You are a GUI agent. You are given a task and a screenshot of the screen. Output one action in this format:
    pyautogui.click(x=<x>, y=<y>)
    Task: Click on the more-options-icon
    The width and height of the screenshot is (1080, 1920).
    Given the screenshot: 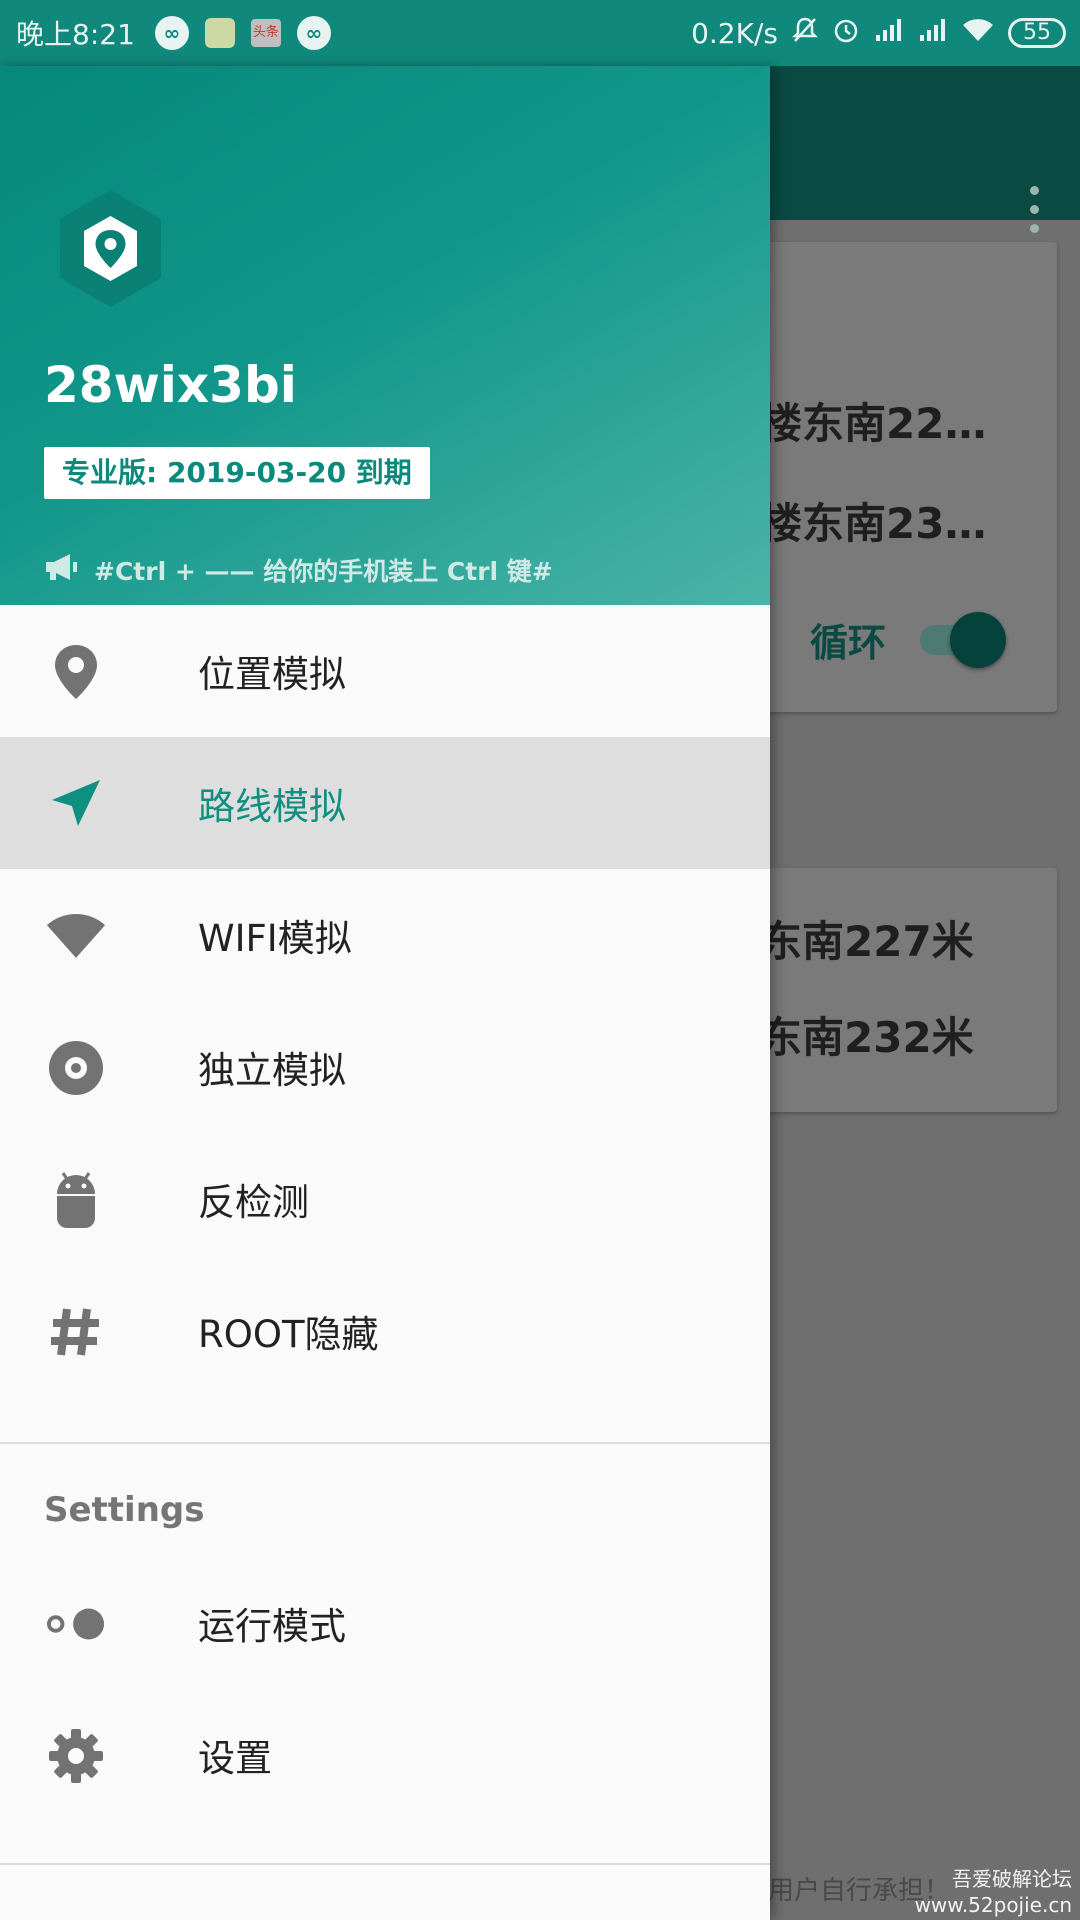 What is the action you would take?
    pyautogui.click(x=1034, y=209)
    